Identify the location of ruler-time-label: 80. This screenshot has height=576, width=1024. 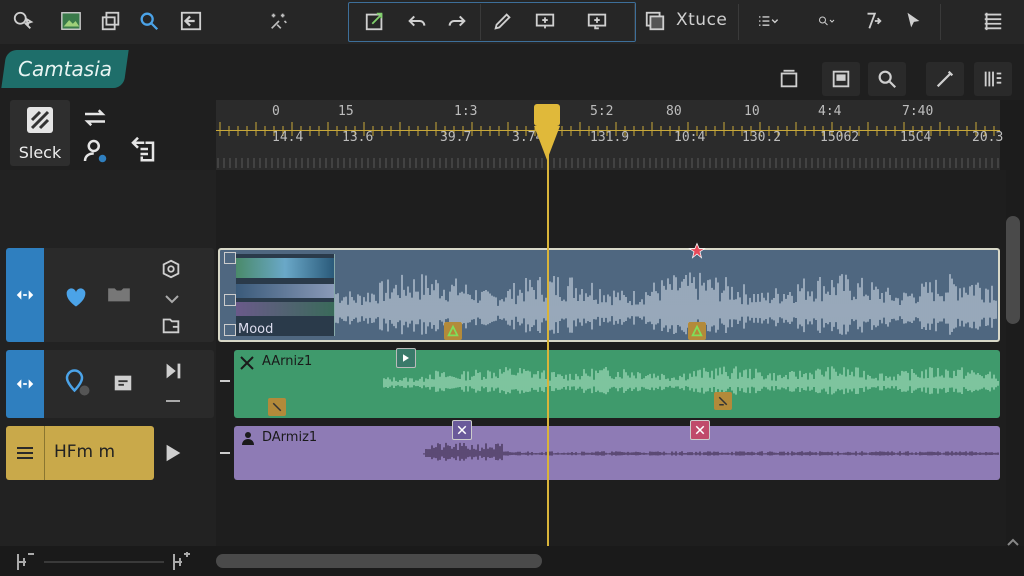
(674, 111).